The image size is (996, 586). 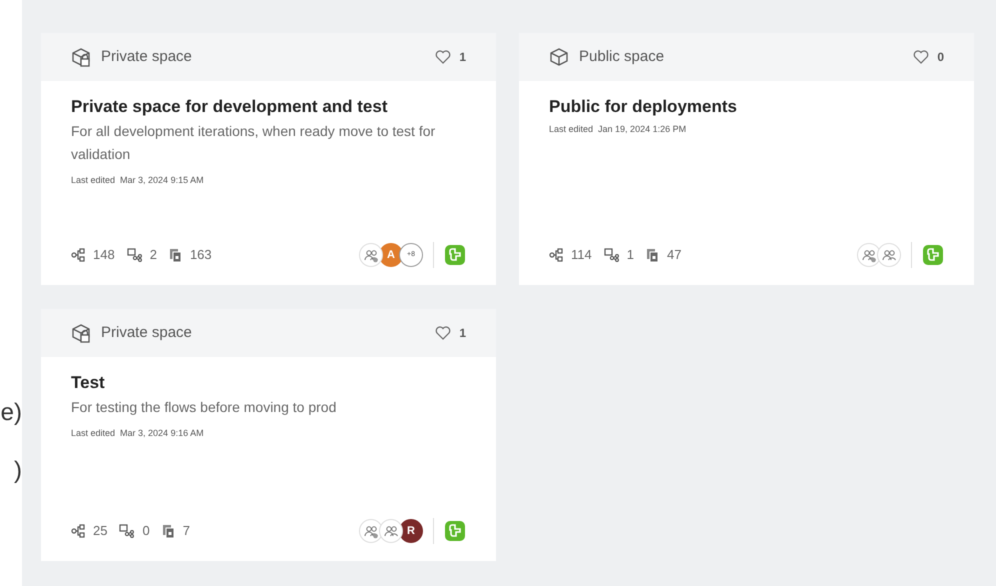 What do you see at coordinates (201, 255) in the screenshot?
I see `stat-count: 163` at bounding box center [201, 255].